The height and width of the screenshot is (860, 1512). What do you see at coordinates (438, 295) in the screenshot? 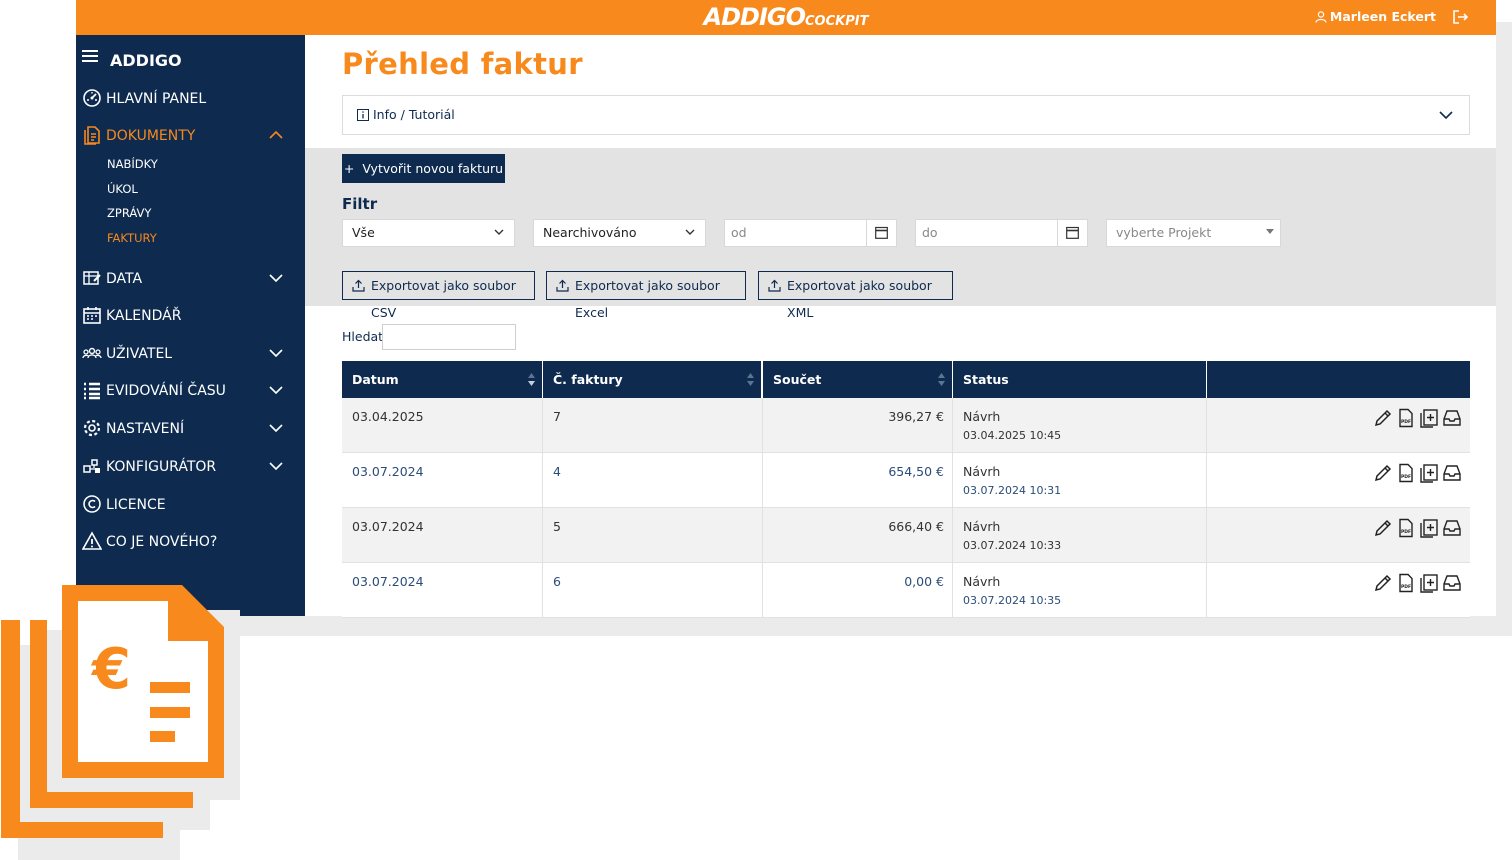
I see `export-csv-button: Exportovat jako soubor CSV` at bounding box center [438, 295].